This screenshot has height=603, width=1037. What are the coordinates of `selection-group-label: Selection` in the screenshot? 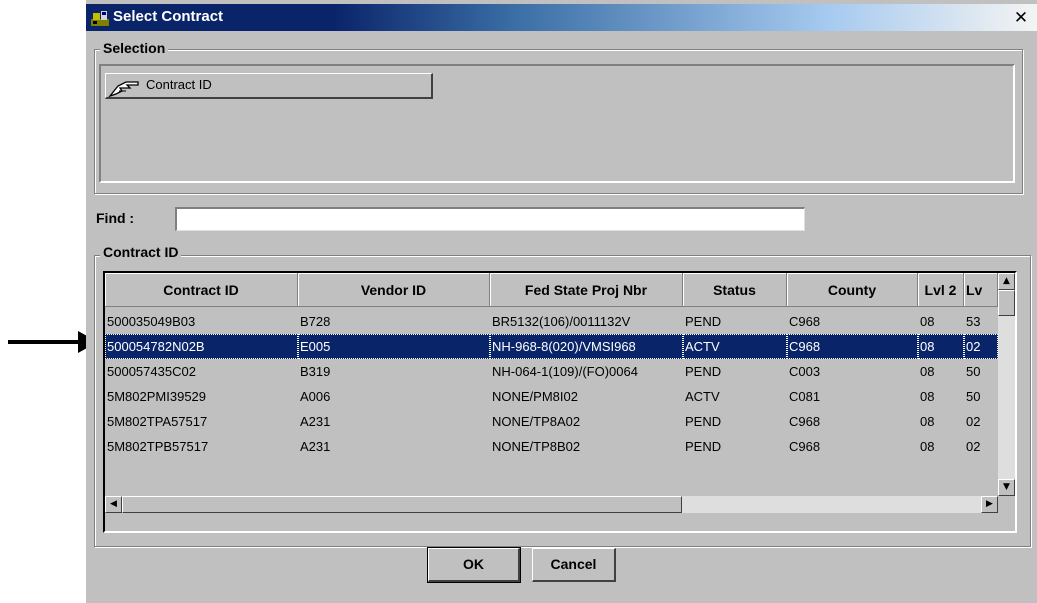 It's located at (134, 48).